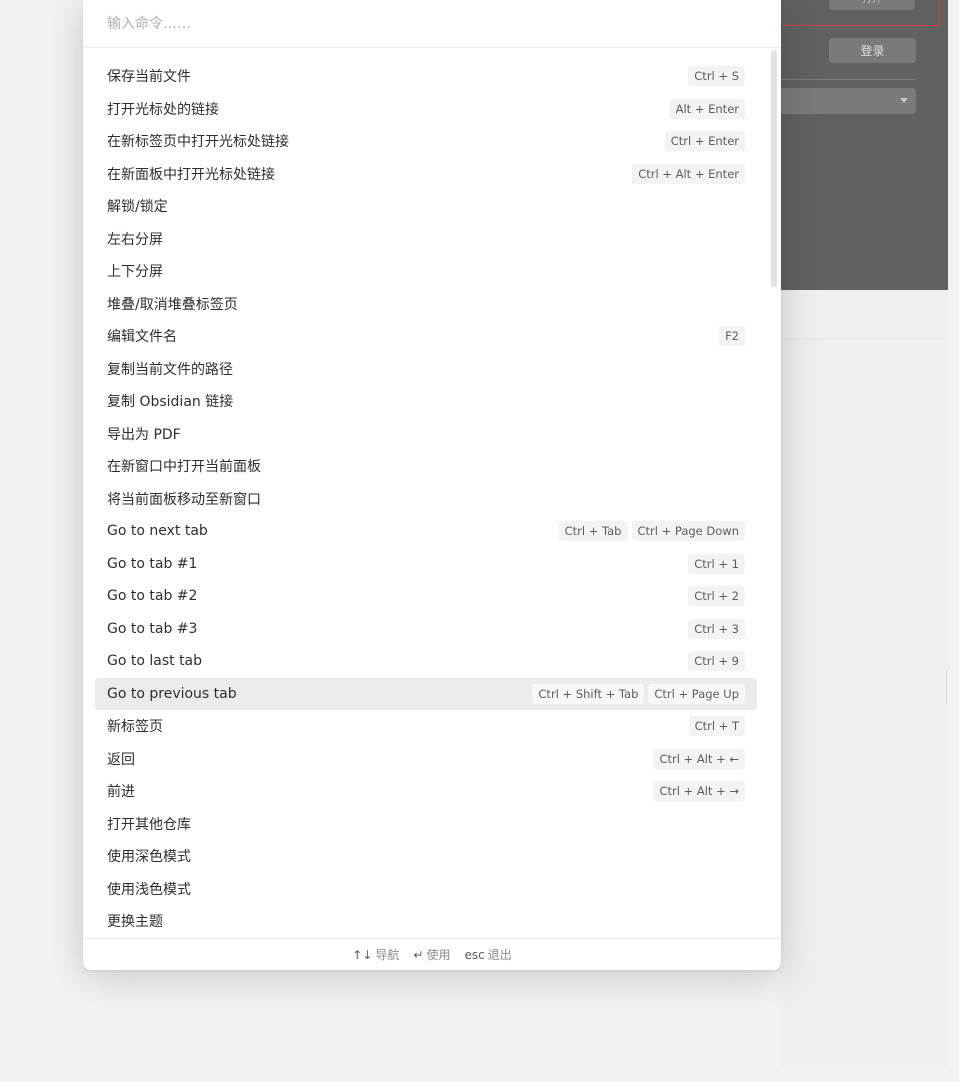 This screenshot has height=1082, width=959. I want to click on hotkey-badge: F2, so click(732, 336).